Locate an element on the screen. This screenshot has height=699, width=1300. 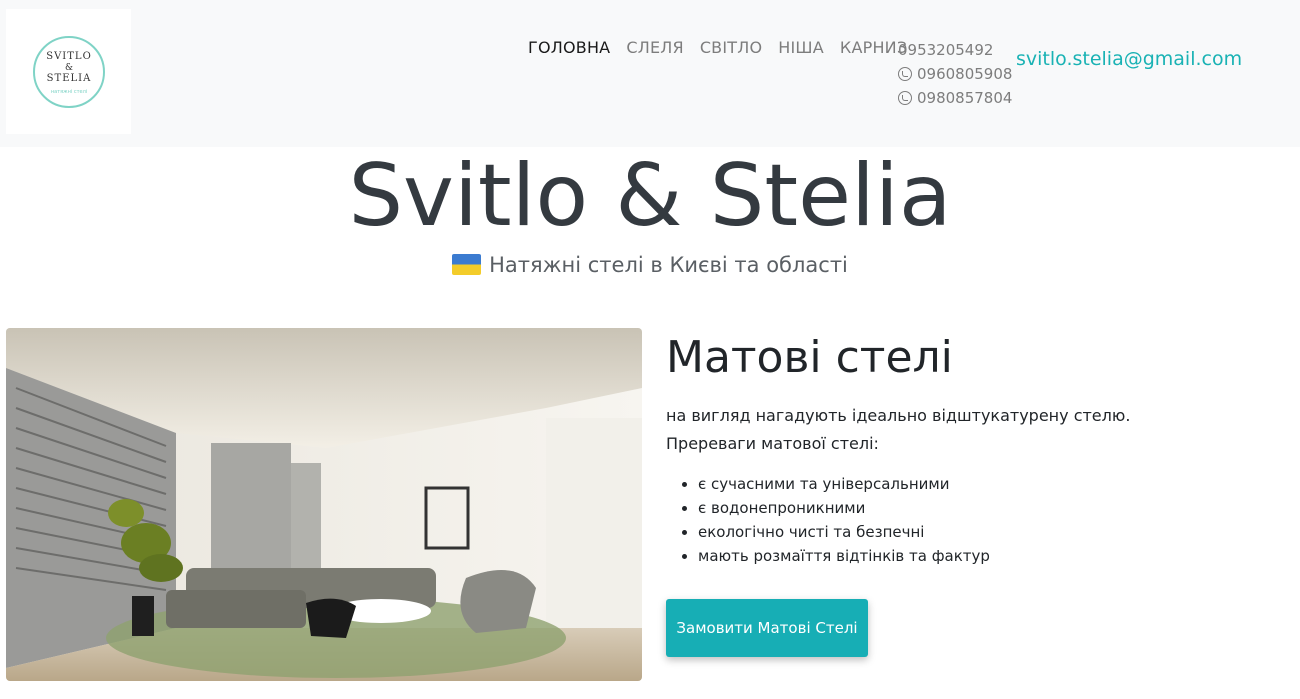
phone-number-2: 0960805908 is located at coordinates (955, 74).